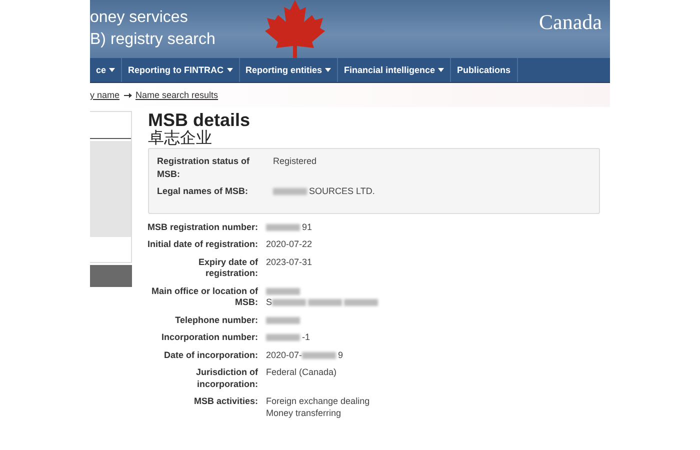 The height and width of the screenshot is (450, 700). What do you see at coordinates (289, 261) in the screenshot?
I see `field-value: 2023-07-31` at bounding box center [289, 261].